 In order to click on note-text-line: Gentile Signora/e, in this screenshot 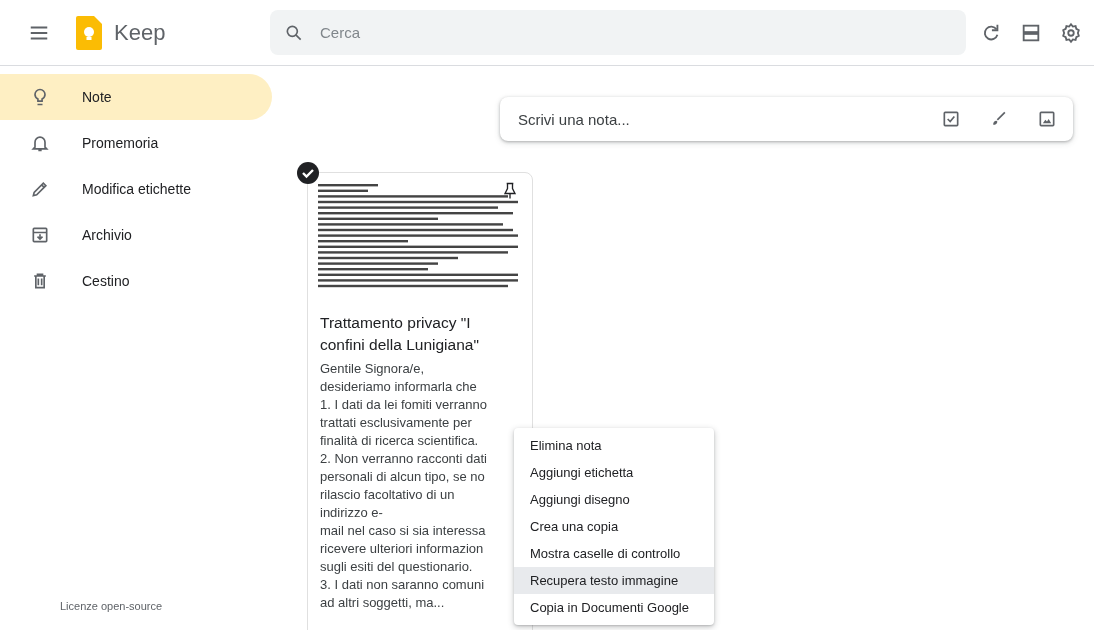, I will do `click(373, 369)`.